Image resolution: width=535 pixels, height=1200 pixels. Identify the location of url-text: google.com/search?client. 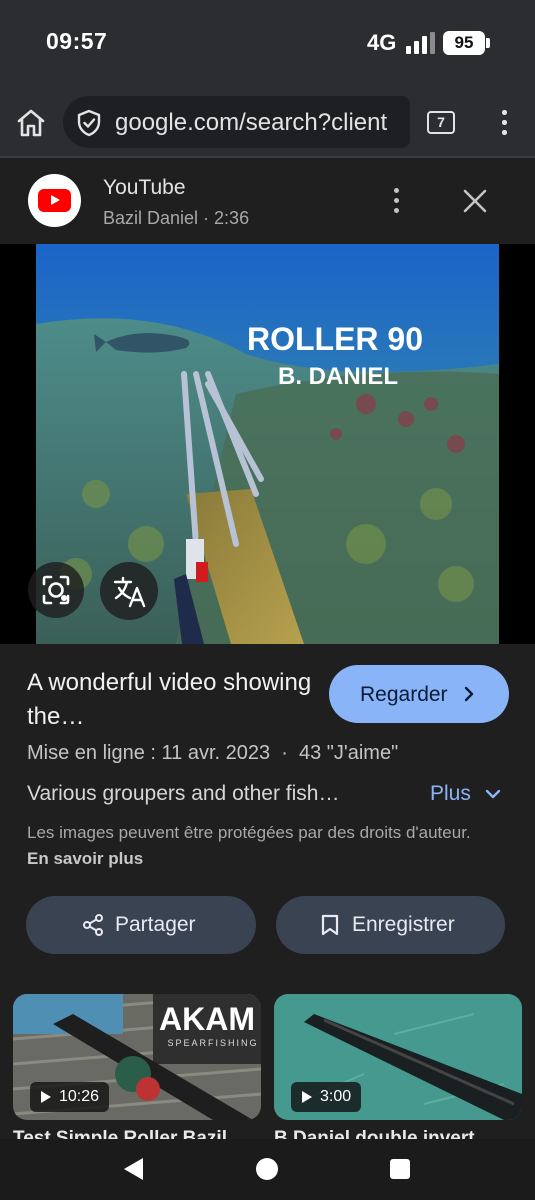
(251, 123).